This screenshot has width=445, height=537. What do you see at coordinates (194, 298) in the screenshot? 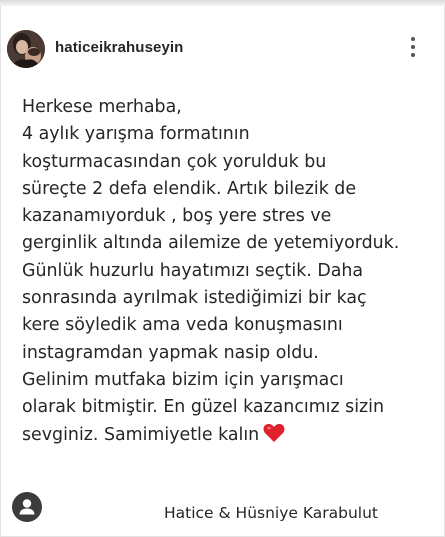
I see `caption-line: sonrasında ayrılmak istediğimizi bir kaç` at bounding box center [194, 298].